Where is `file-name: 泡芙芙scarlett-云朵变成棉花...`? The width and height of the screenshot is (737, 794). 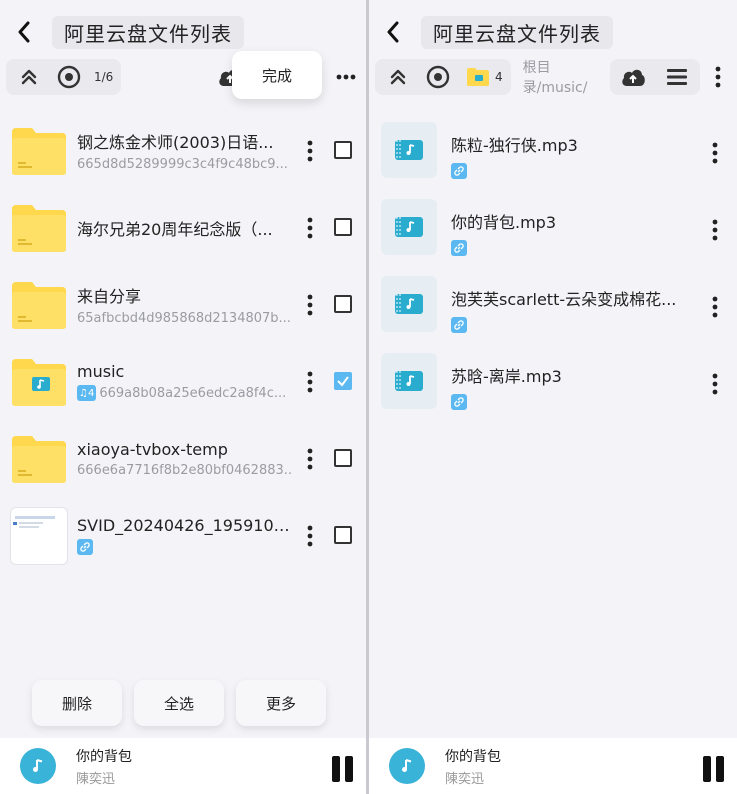
file-name: 泡芙芙scarlett-云朵变成棉花... is located at coordinates (564, 299).